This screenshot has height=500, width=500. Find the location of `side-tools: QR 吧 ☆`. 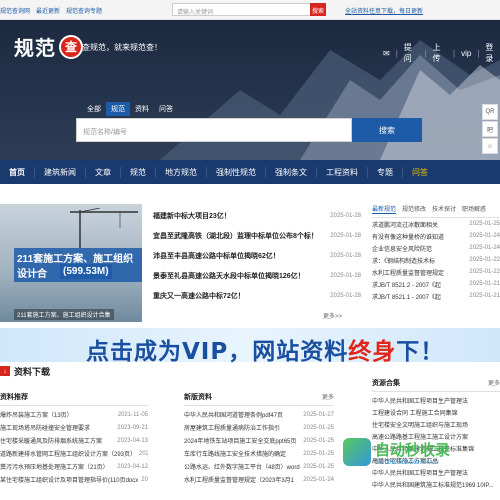

side-tools: QR 吧 ☆ is located at coordinates (491, 129).